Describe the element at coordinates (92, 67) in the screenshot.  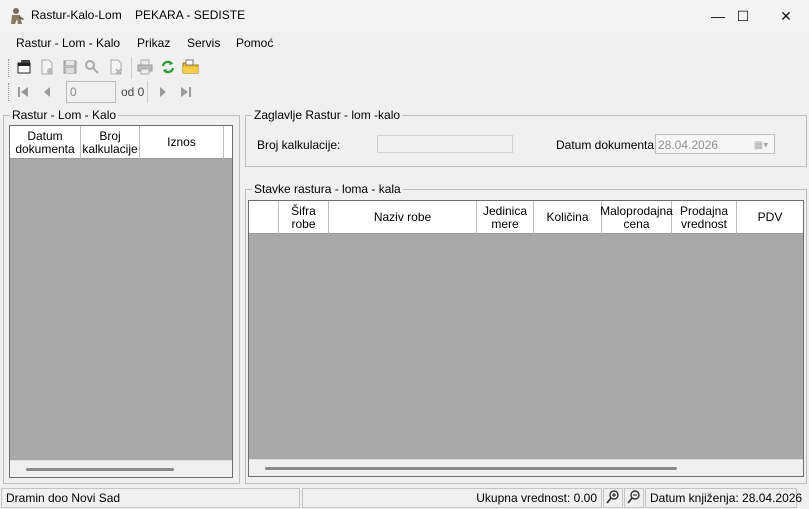
I see `search-icon` at that location.